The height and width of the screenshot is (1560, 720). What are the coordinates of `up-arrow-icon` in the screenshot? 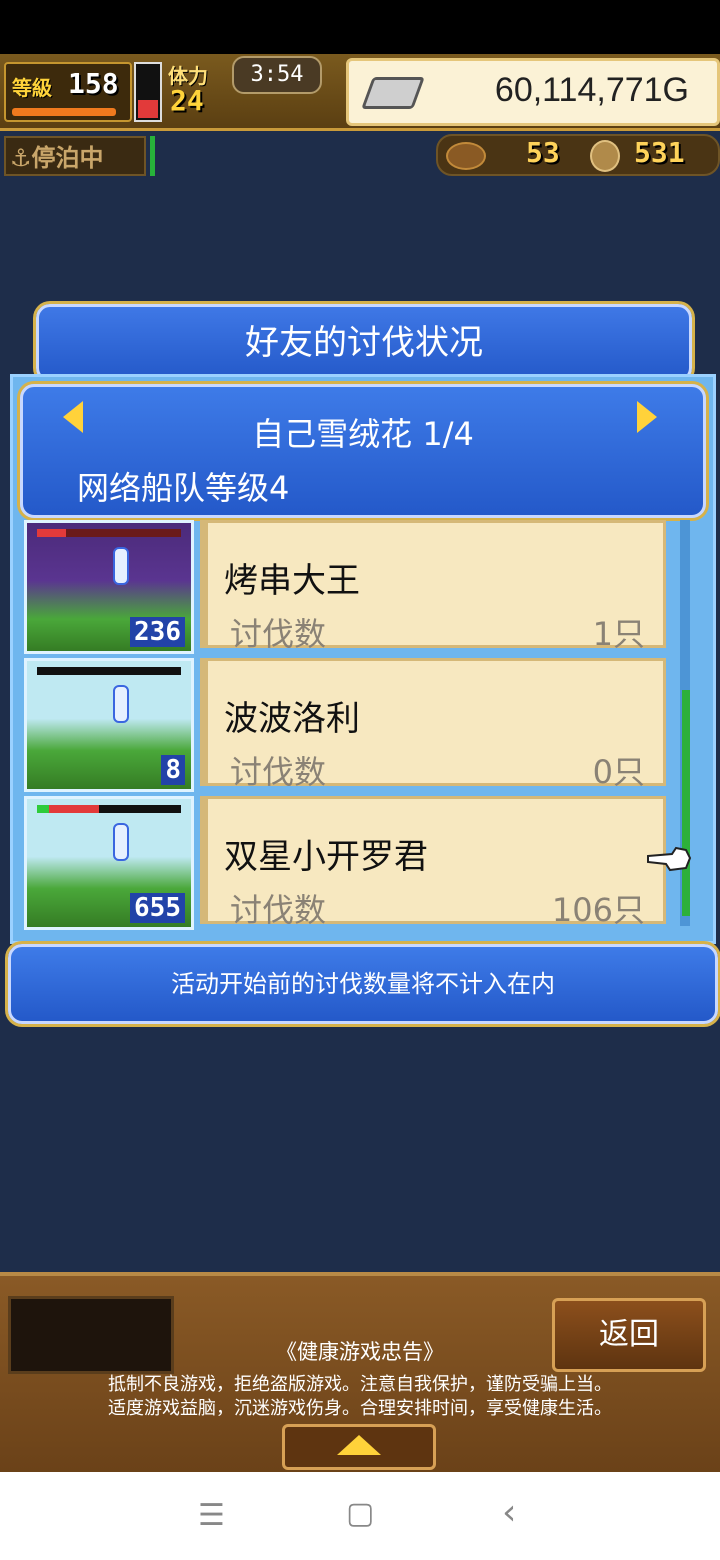 It's located at (359, 1445).